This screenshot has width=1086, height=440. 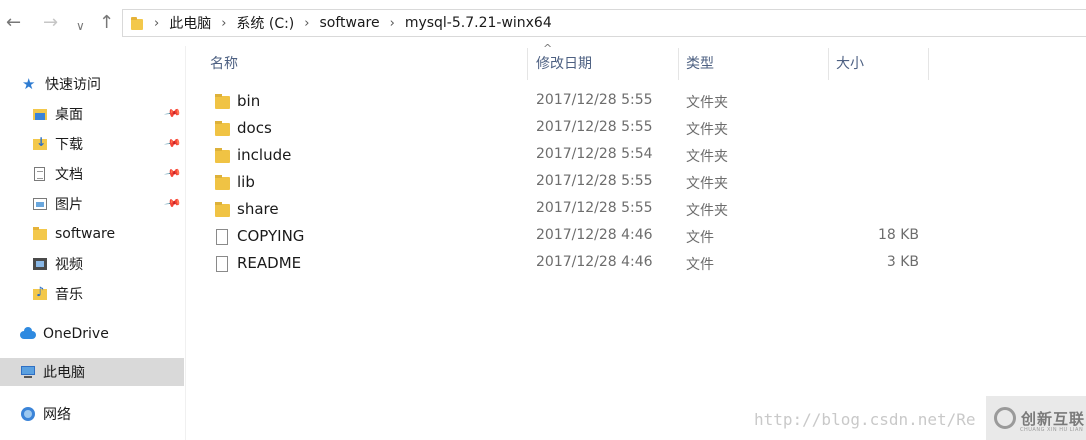 I want to click on file-row: bin 2017/12/28 5:55 文件夹, so click(x=636, y=101).